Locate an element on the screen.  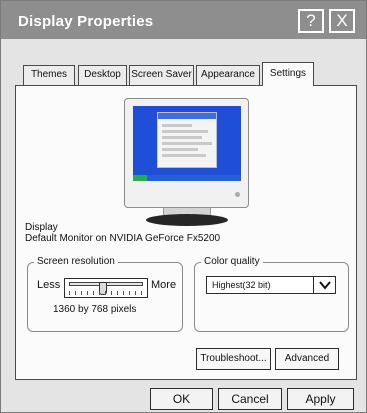
monitor-stand is located at coordinates (187, 220).